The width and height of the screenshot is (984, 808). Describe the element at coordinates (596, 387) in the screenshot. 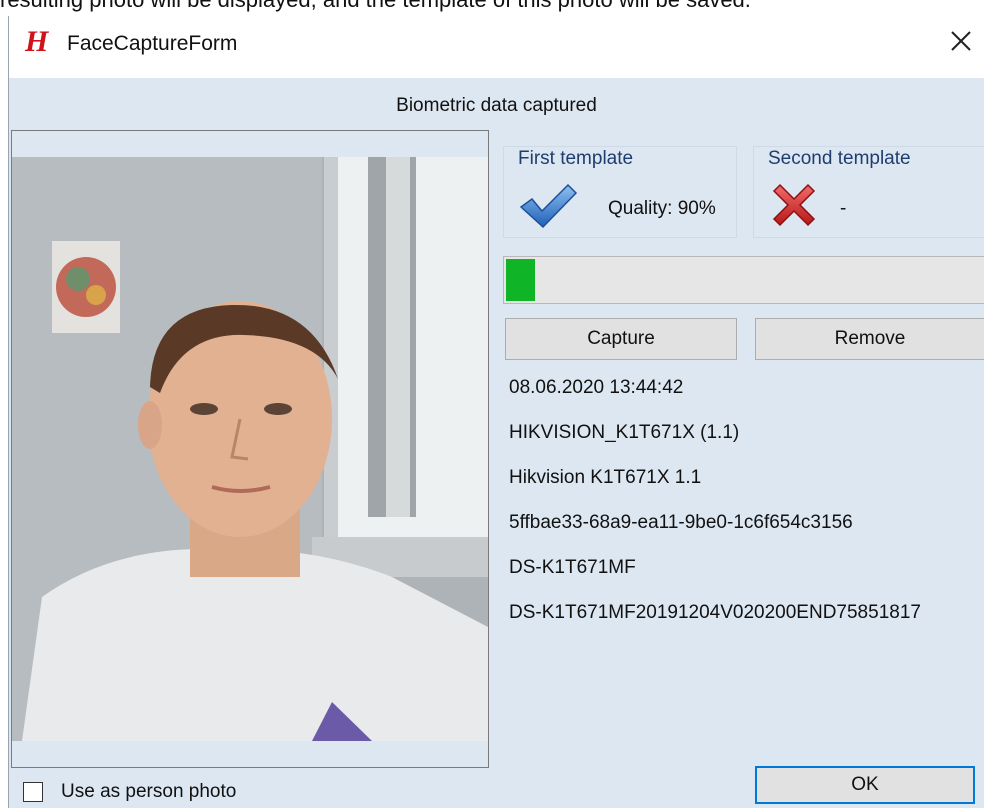

I see `info-timestamp: 08.06.2020 13:44:42` at that location.